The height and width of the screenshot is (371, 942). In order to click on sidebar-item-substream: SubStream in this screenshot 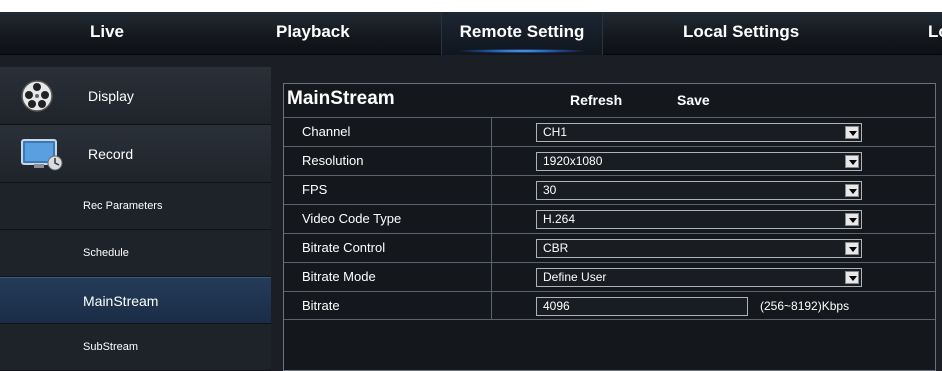, I will do `click(135, 347)`.